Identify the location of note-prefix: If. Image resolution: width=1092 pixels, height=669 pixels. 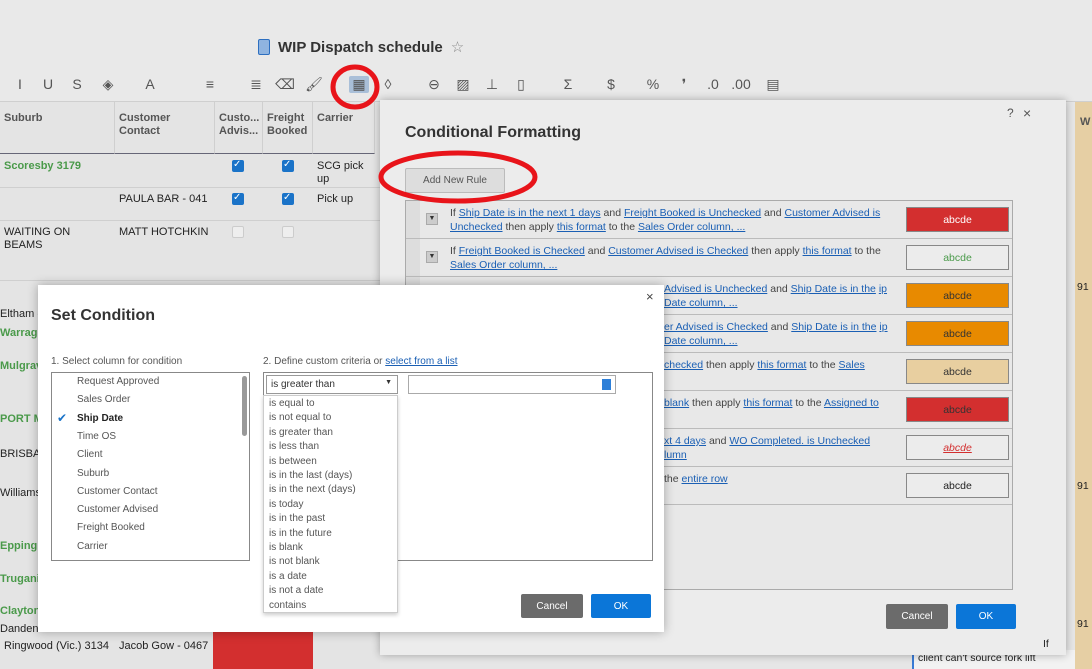
(1046, 644).